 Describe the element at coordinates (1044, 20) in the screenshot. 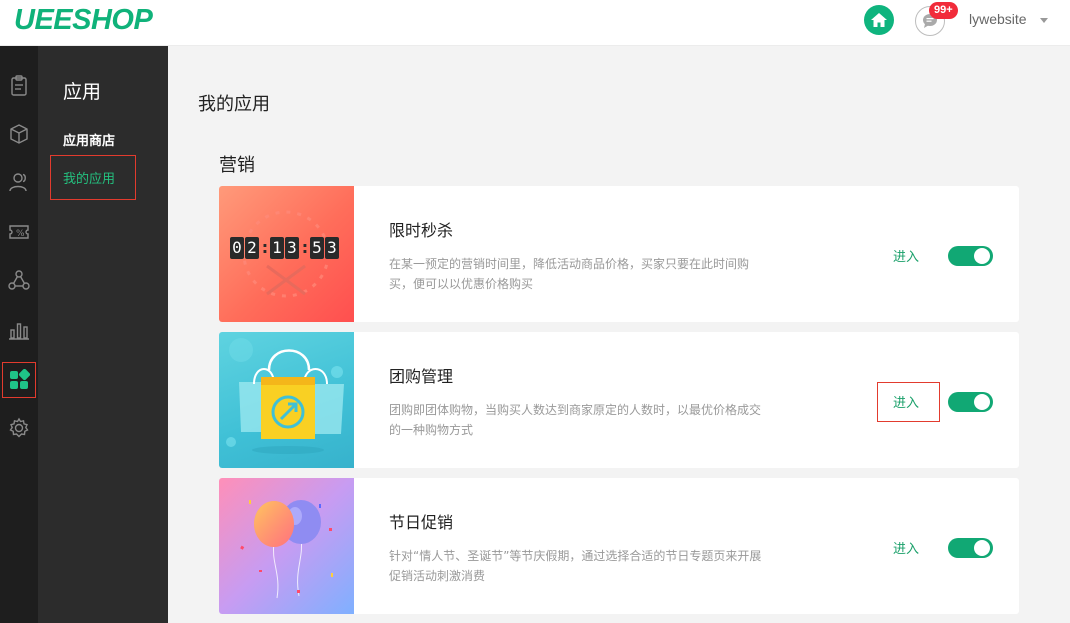

I see `chevron-down-icon` at that location.